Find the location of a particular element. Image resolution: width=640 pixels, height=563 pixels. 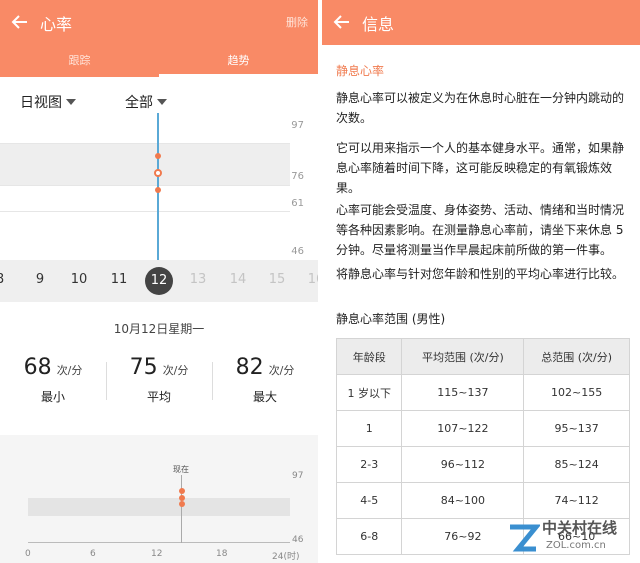

view-dropdown: 日视图 is located at coordinates (48, 102).